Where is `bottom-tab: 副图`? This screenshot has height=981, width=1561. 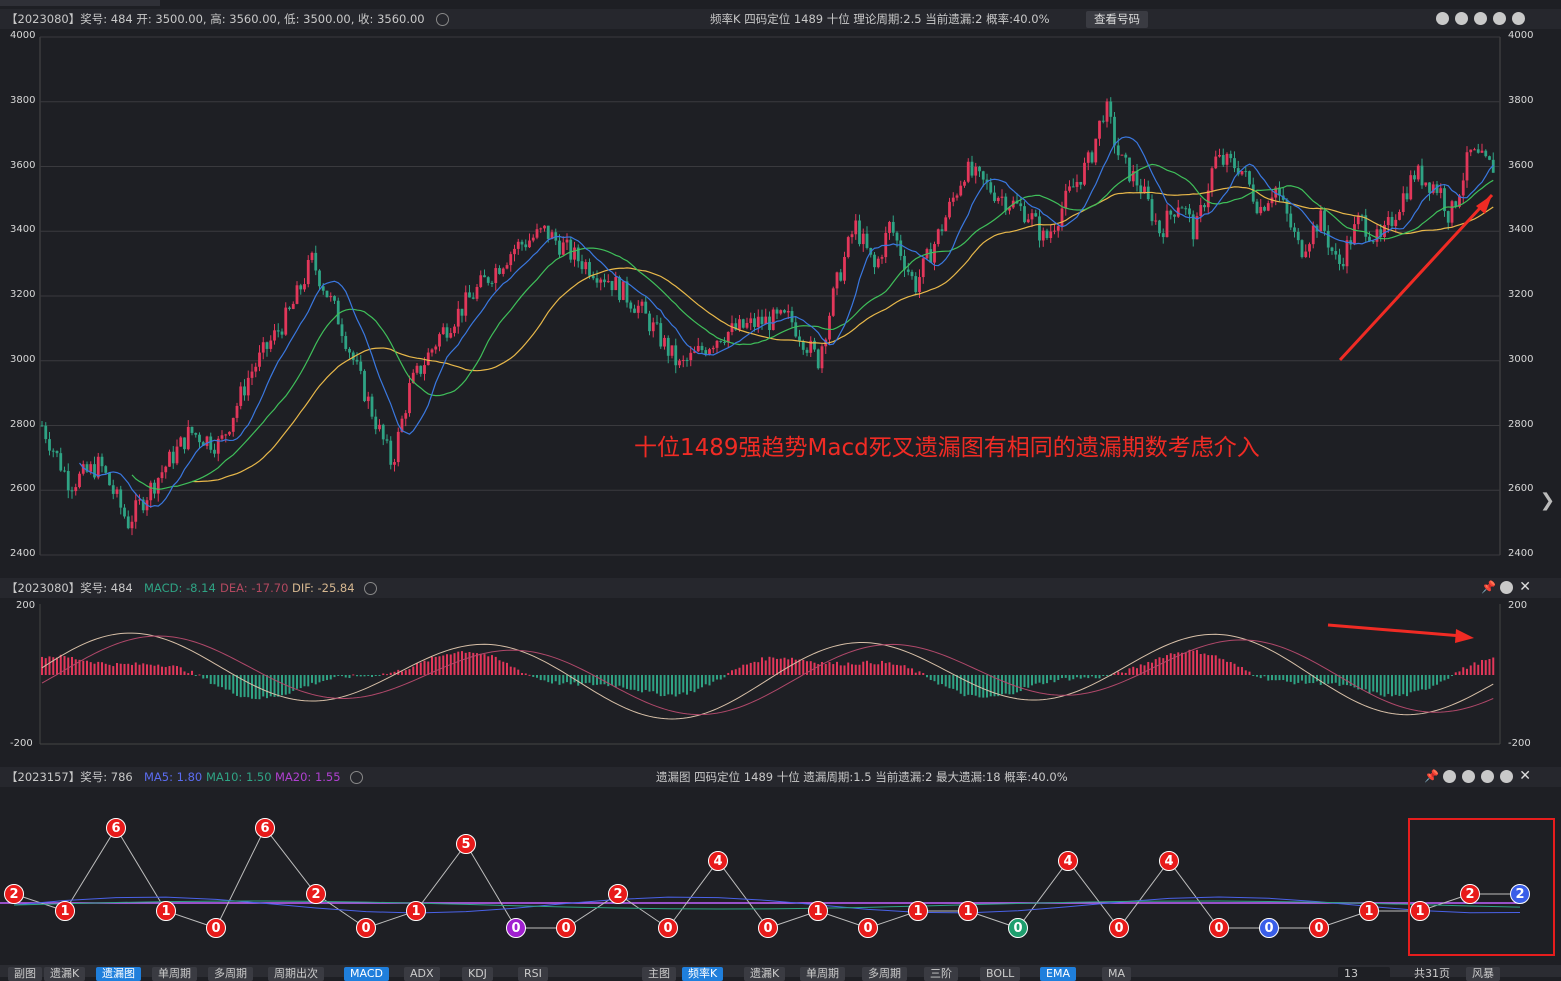
bottom-tab: 副图 is located at coordinates (25, 974).